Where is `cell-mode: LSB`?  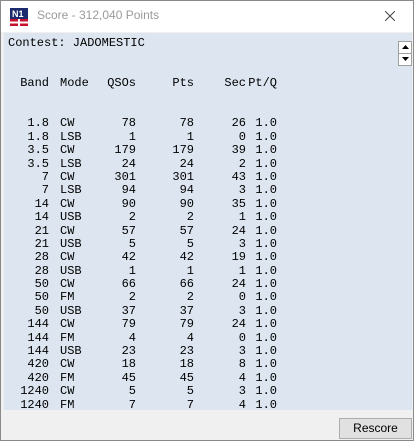 cell-mode: LSB is located at coordinates (71, 163).